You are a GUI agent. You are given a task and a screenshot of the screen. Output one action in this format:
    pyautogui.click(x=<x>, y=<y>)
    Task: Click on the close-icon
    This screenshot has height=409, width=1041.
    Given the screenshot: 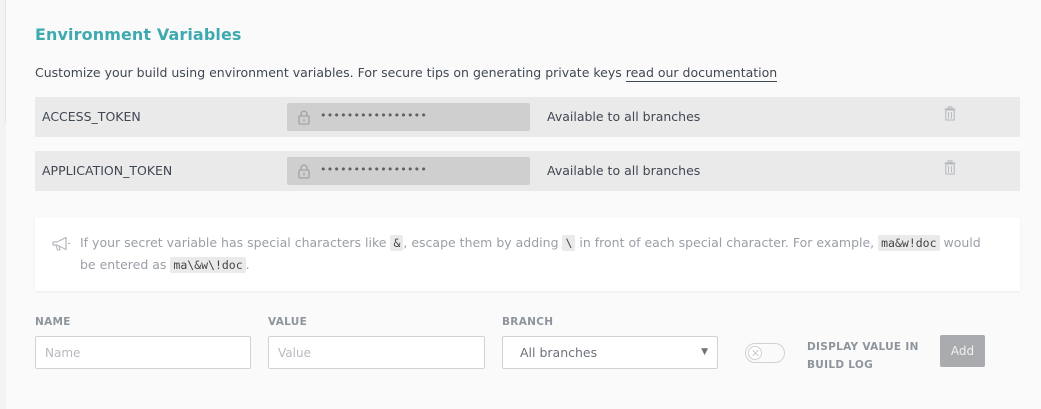 What is the action you would take?
    pyautogui.click(x=755, y=353)
    